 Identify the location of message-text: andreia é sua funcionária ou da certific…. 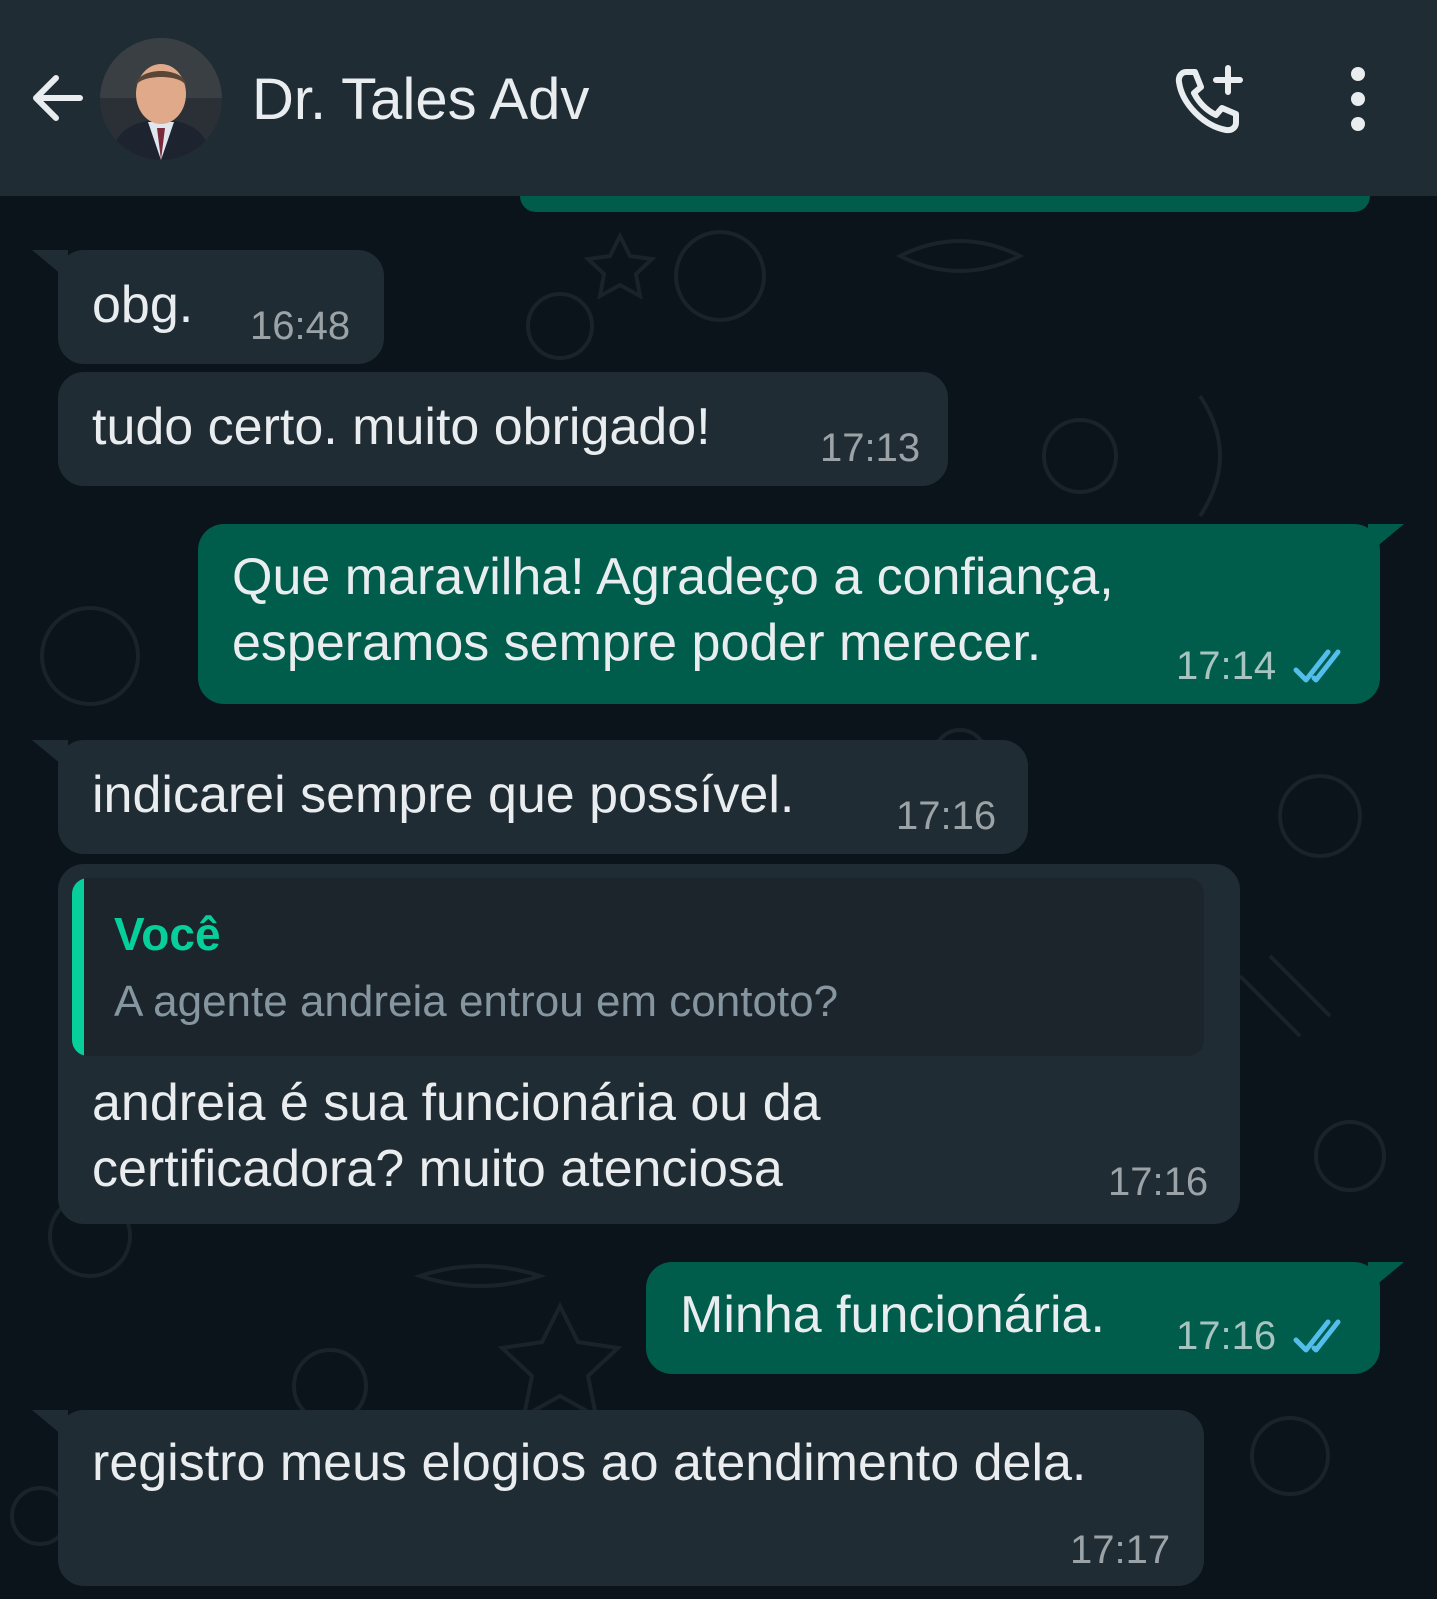
(456, 1136).